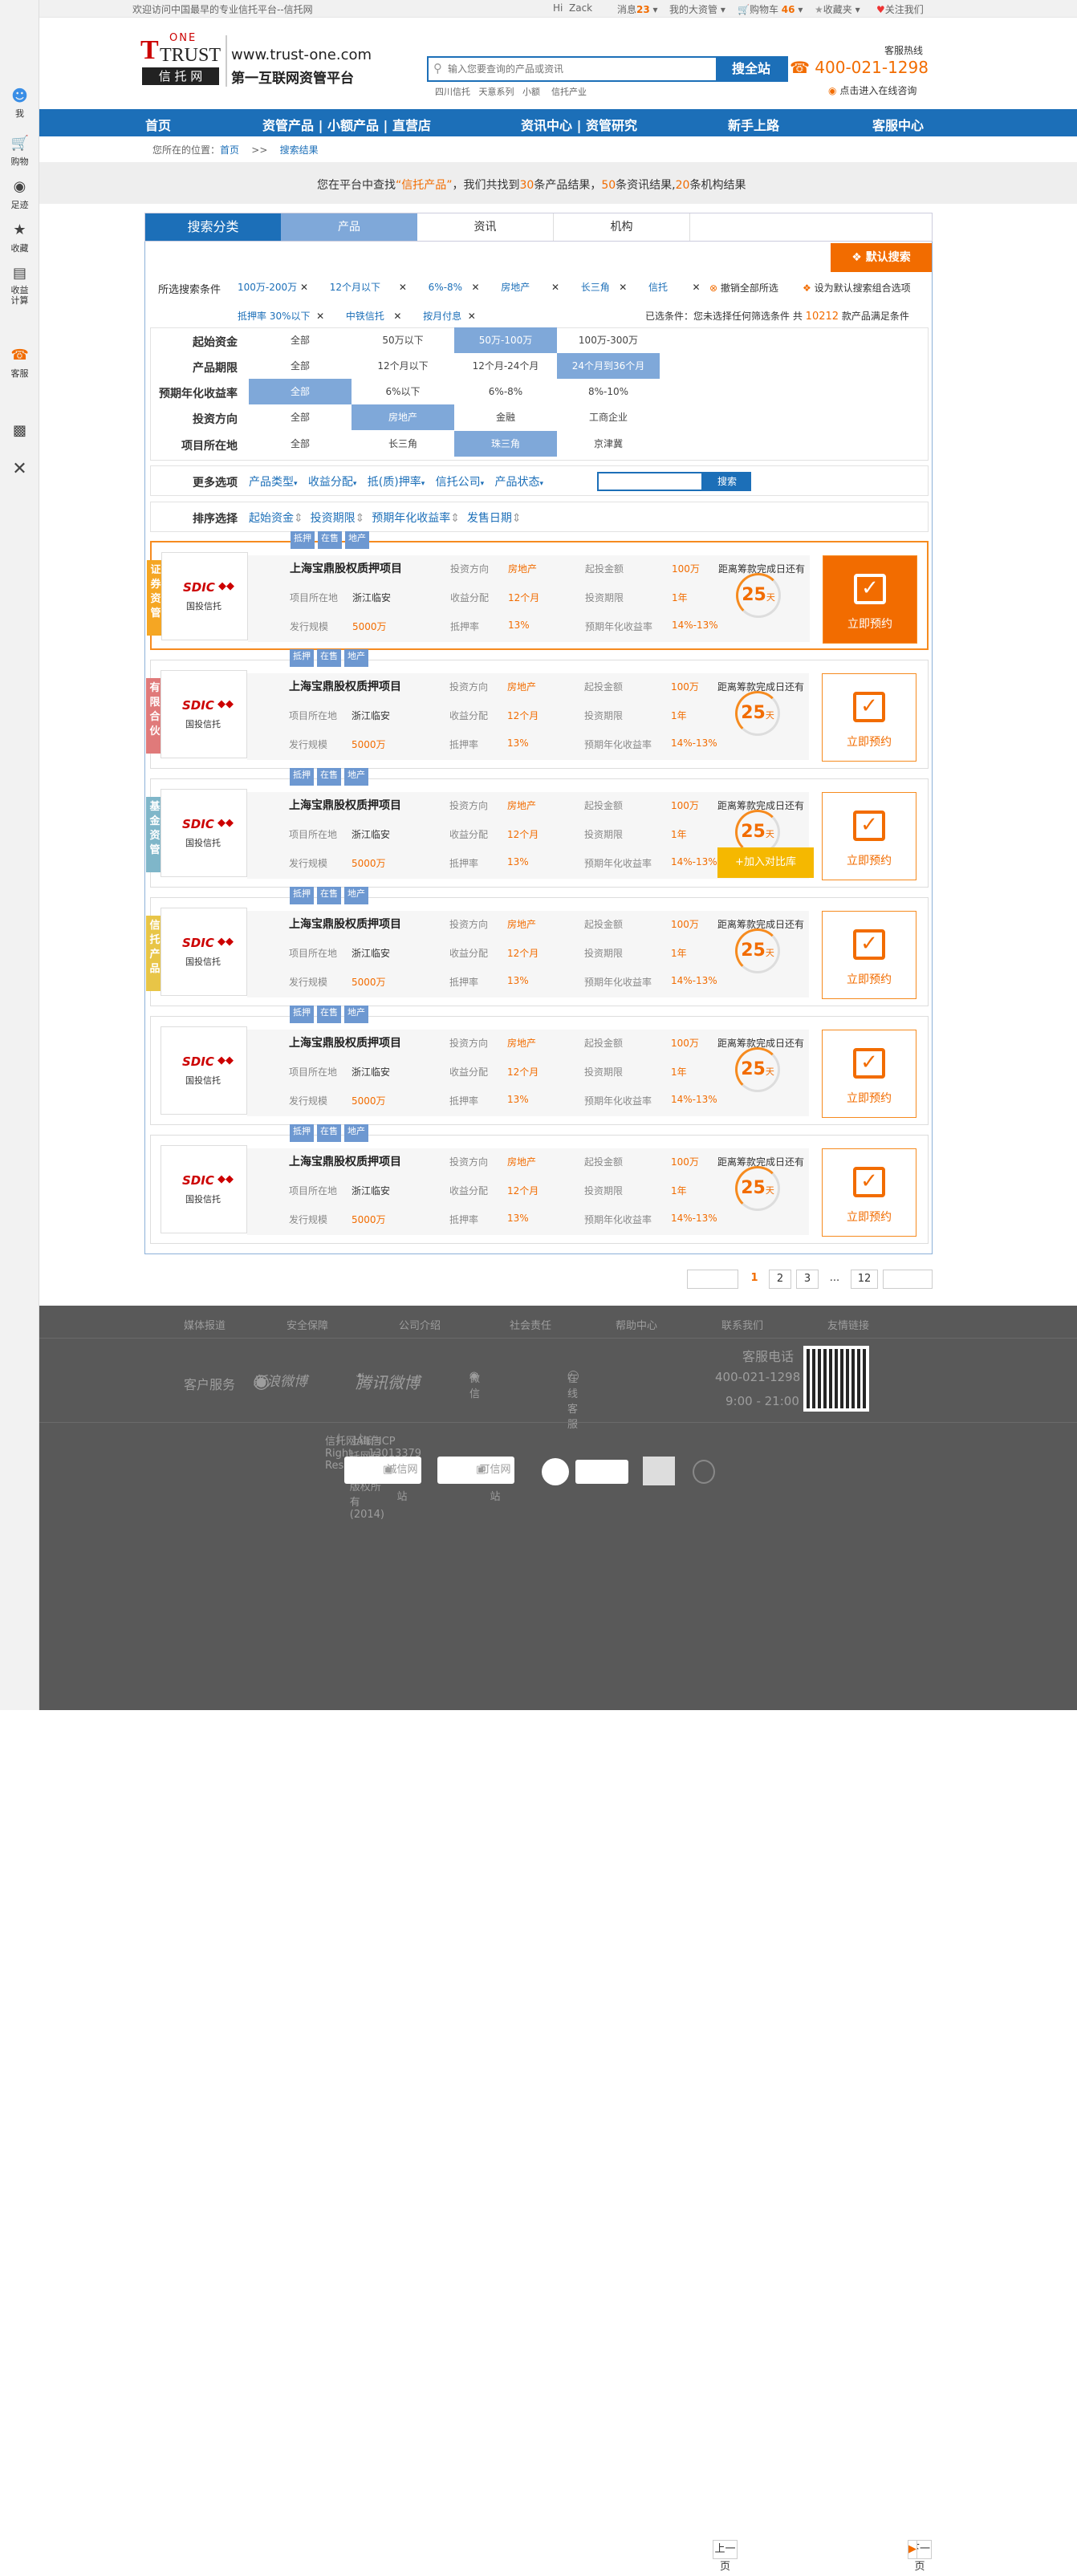 The height and width of the screenshot is (2576, 1077). I want to click on filter-option: 50万-100万, so click(505, 340).